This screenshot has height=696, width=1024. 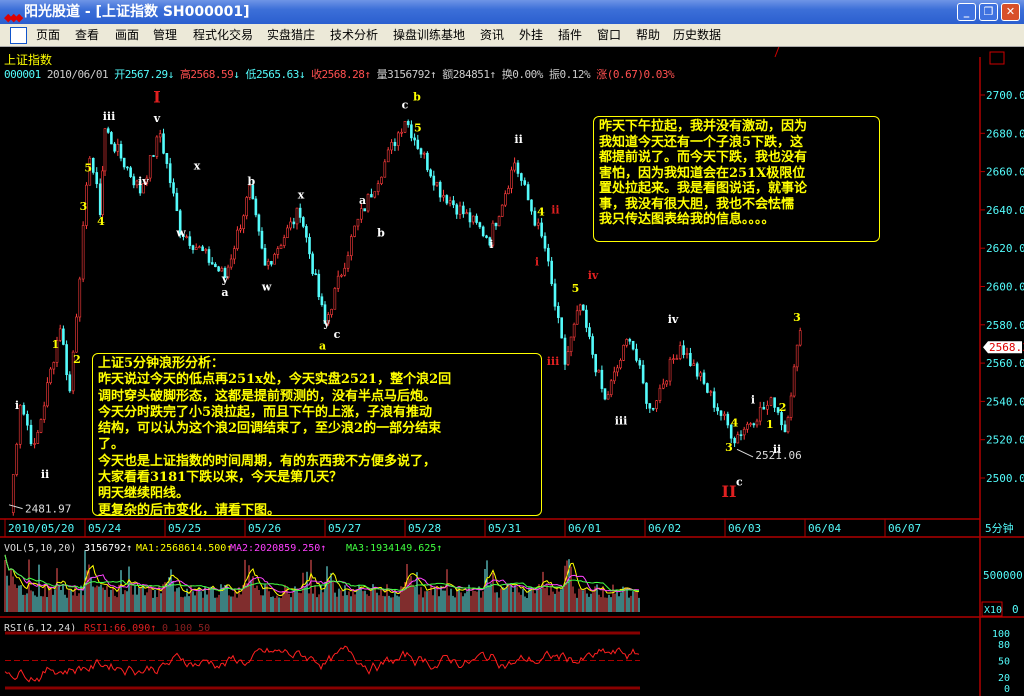 I want to click on layout-toggle-icon, so click(x=997, y=58).